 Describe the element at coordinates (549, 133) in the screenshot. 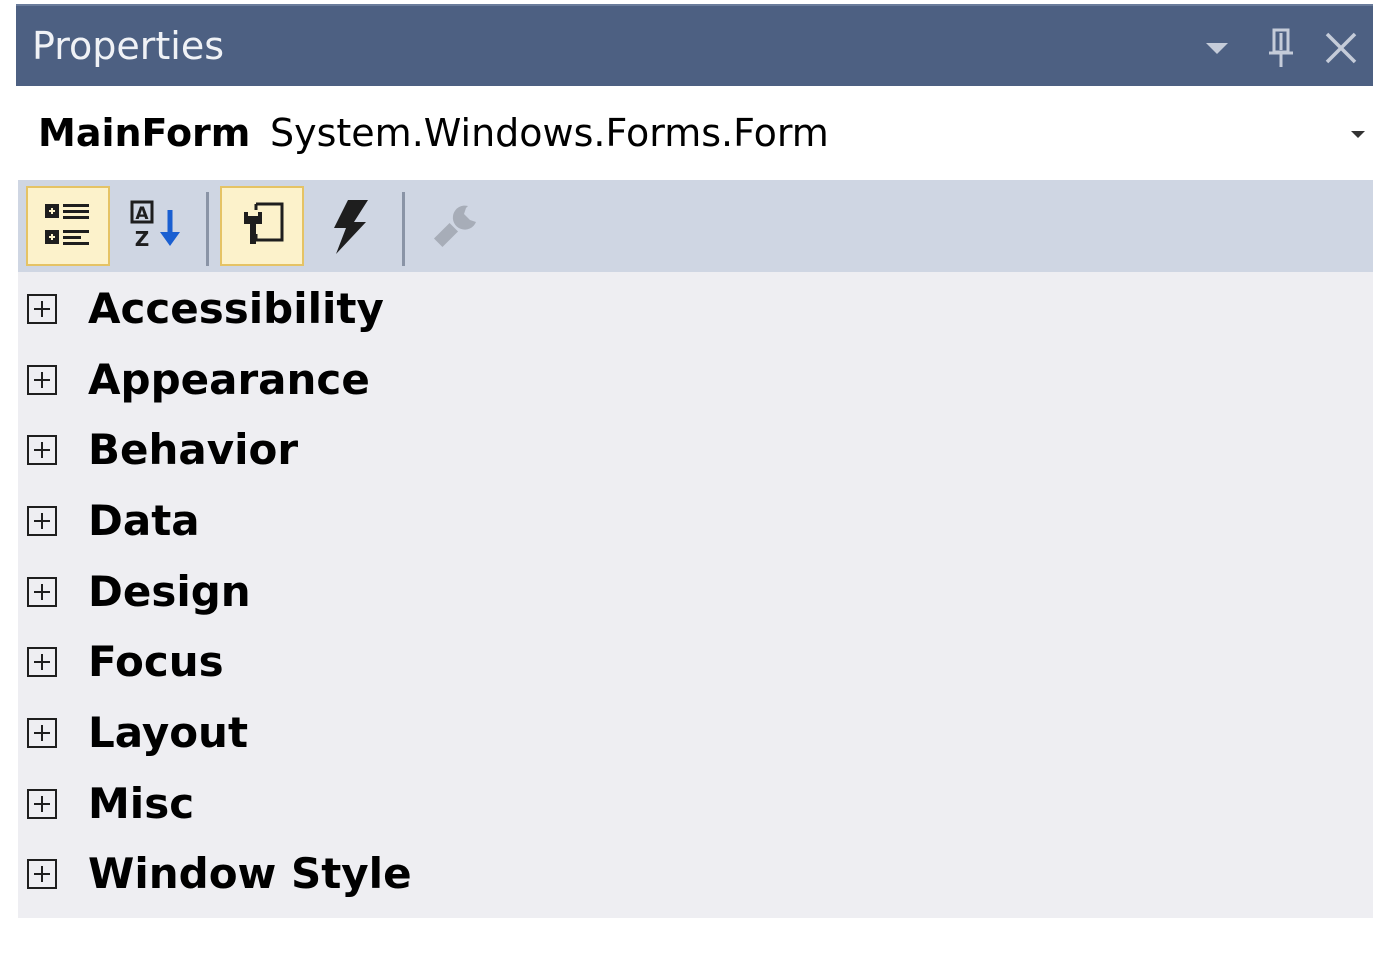

I see `object-type: System.Windows.Forms.Form` at that location.